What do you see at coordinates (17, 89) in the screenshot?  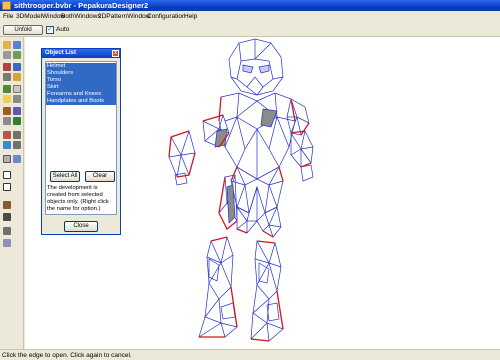 I see `grid-icon` at bounding box center [17, 89].